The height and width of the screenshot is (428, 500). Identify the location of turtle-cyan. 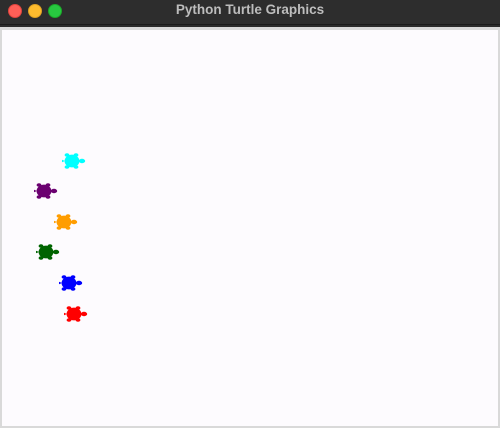
(74, 160).